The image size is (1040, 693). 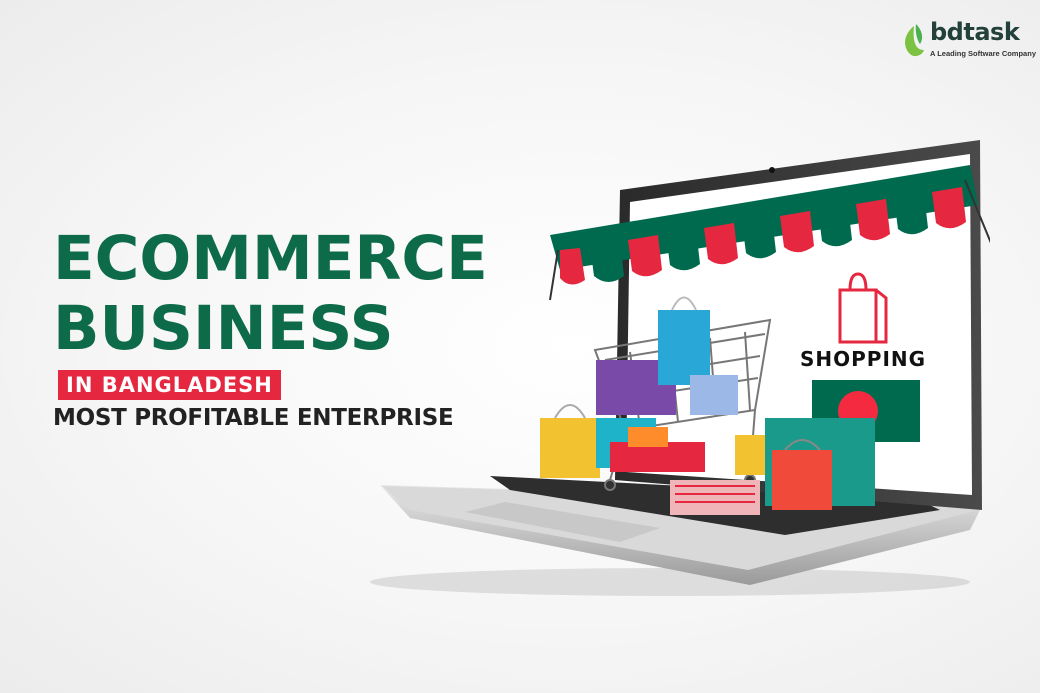 I want to click on red-bag-right, so click(x=802, y=480).